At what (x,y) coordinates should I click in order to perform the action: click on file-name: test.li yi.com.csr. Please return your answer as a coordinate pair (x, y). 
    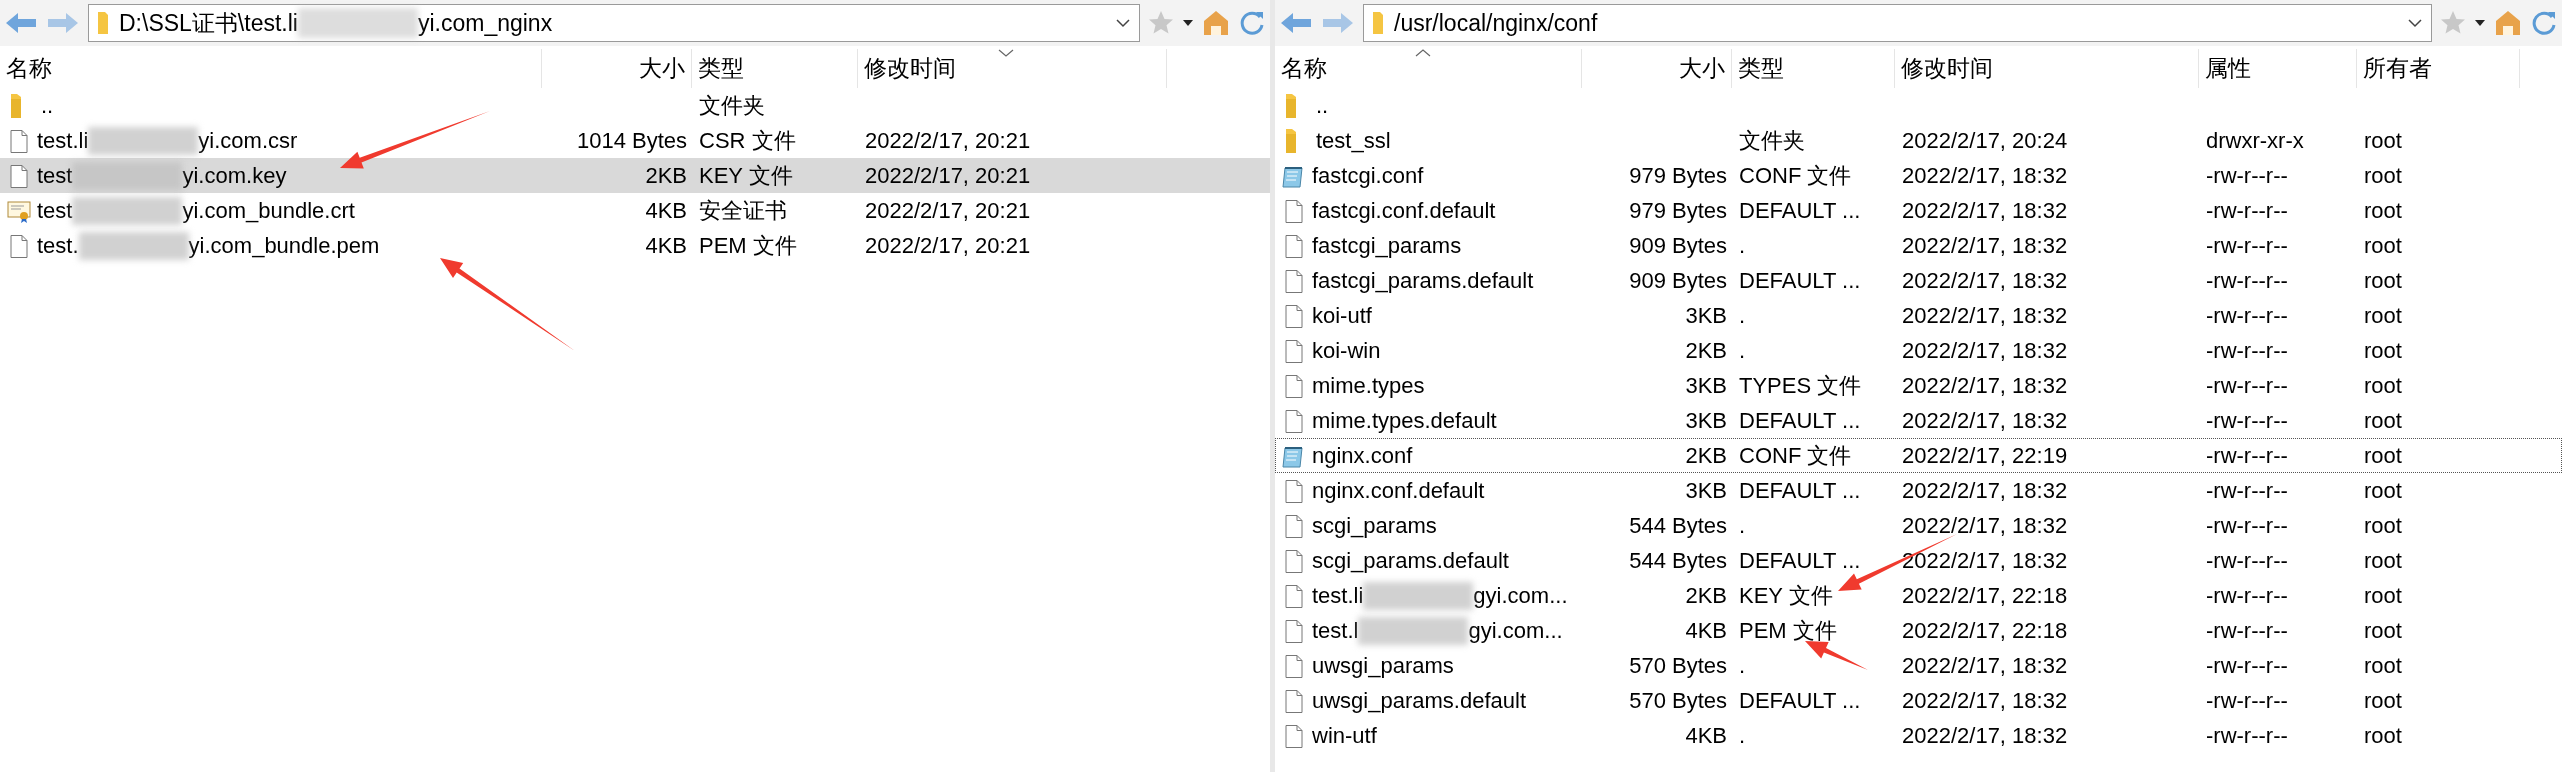
    Looking at the image, I should click on (167, 140).